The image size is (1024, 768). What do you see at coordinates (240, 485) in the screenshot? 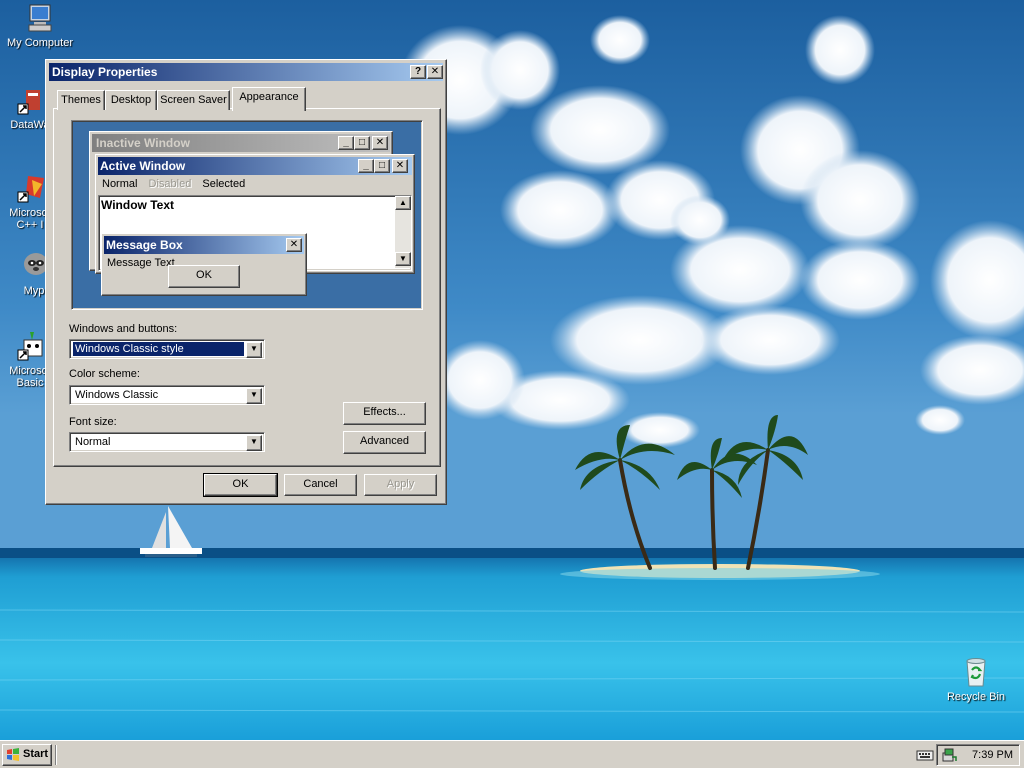
I see `ok-button: OK` at bounding box center [240, 485].